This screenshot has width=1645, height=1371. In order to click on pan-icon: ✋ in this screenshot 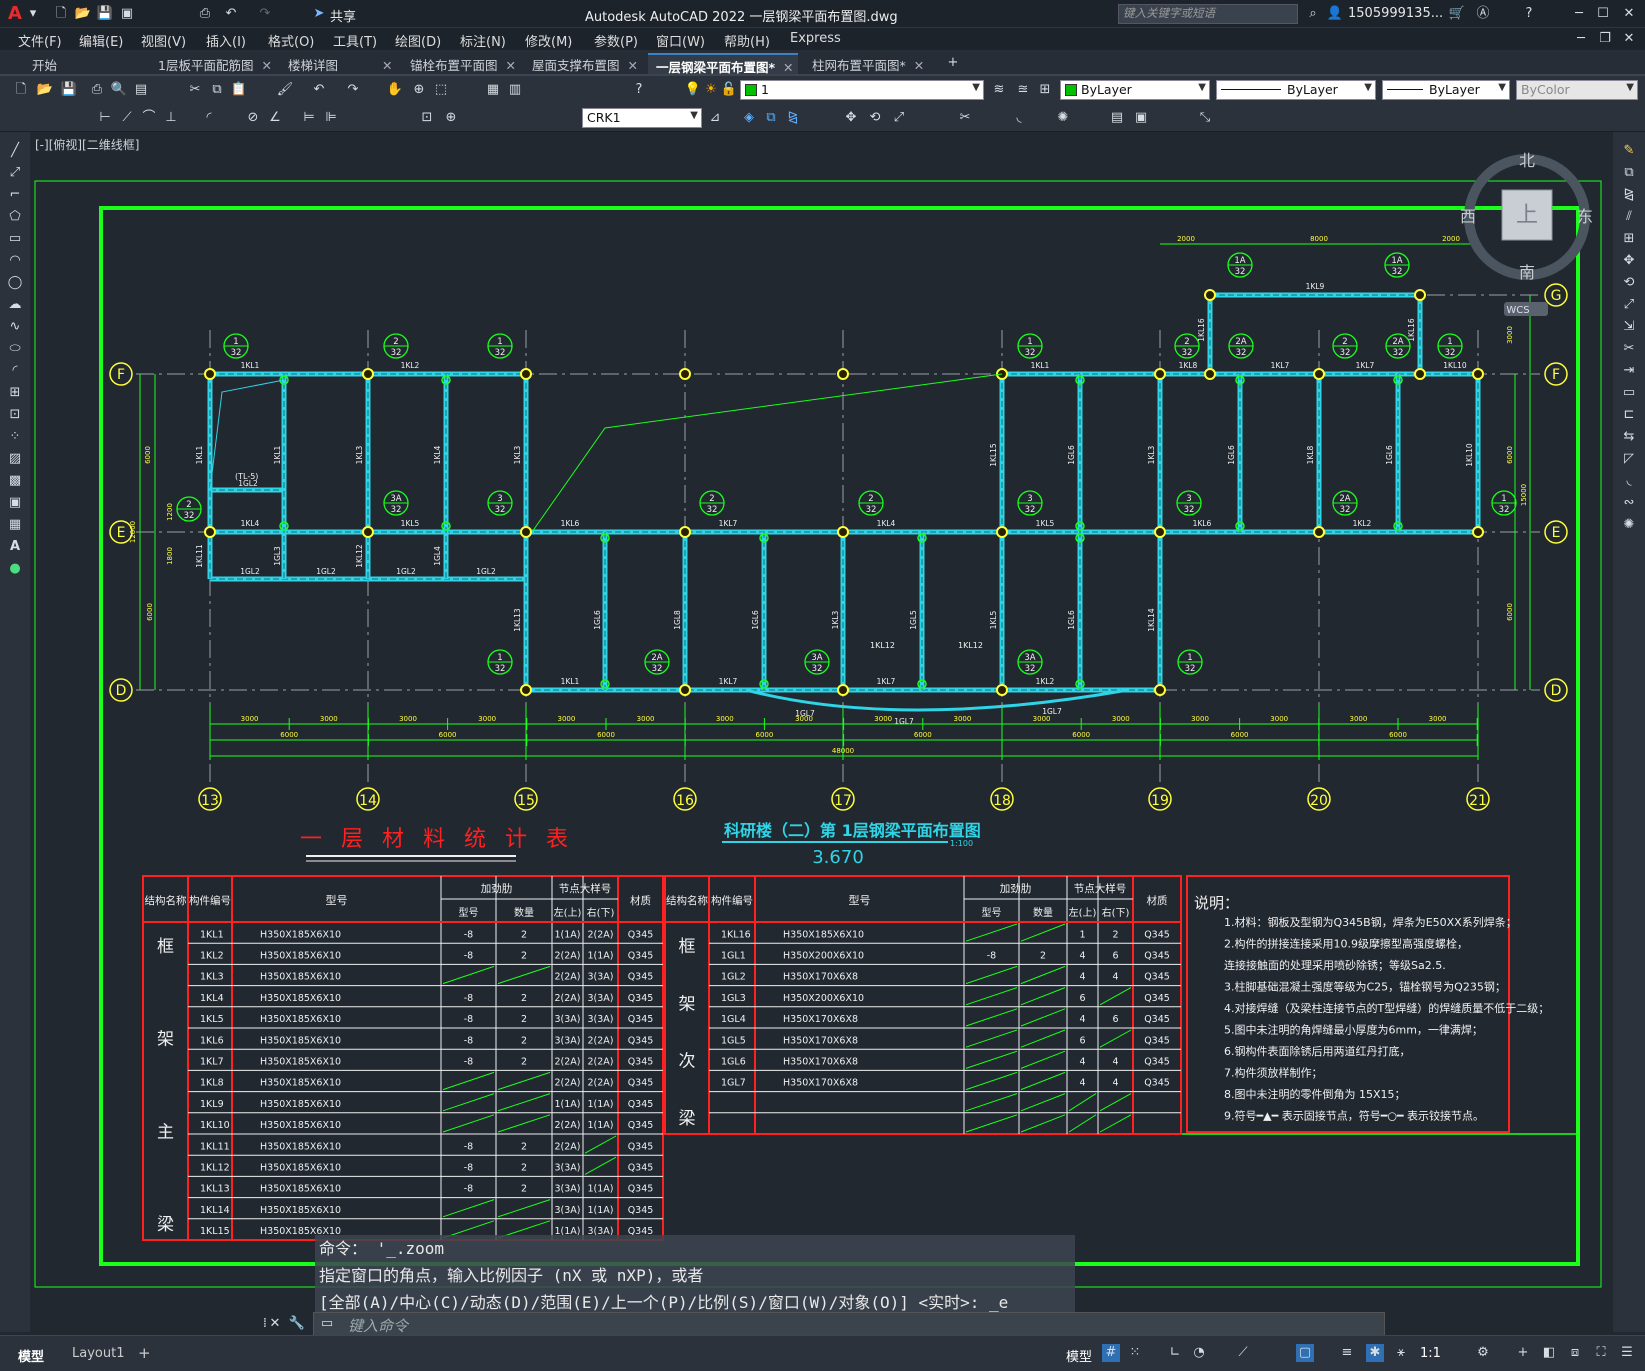, I will do `click(395, 90)`.